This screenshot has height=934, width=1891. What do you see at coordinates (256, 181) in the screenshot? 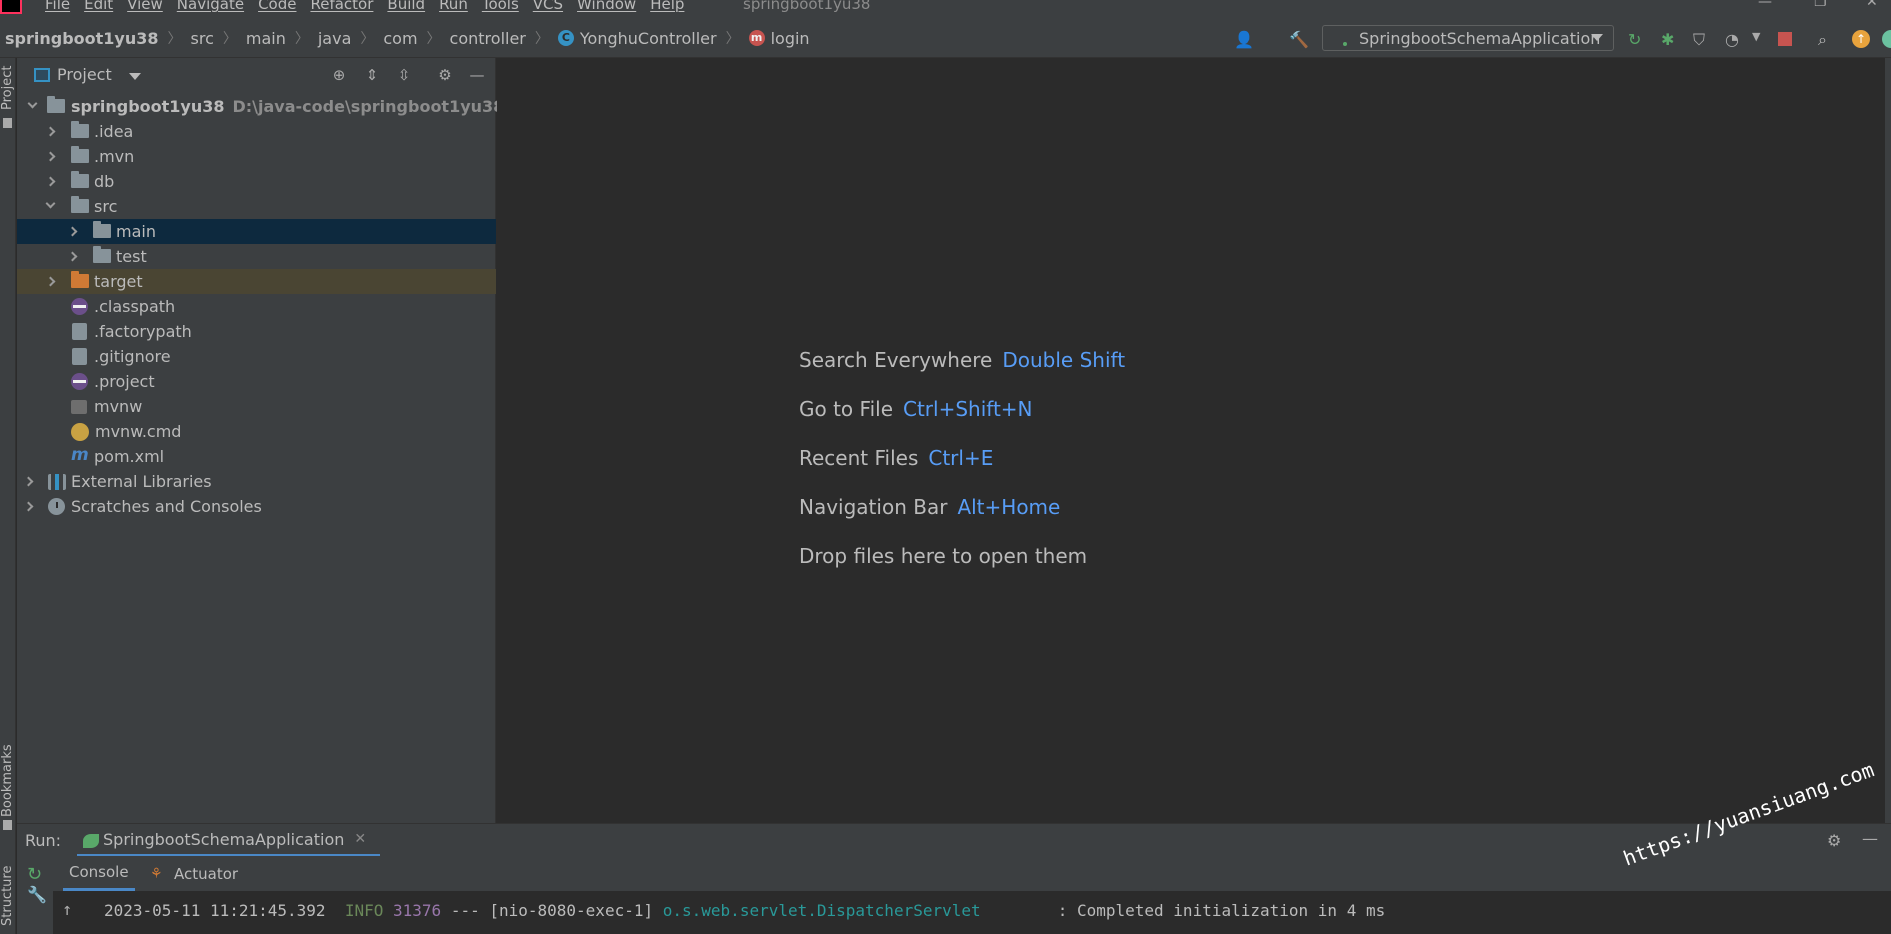
I see `tree-item-db: db` at bounding box center [256, 181].